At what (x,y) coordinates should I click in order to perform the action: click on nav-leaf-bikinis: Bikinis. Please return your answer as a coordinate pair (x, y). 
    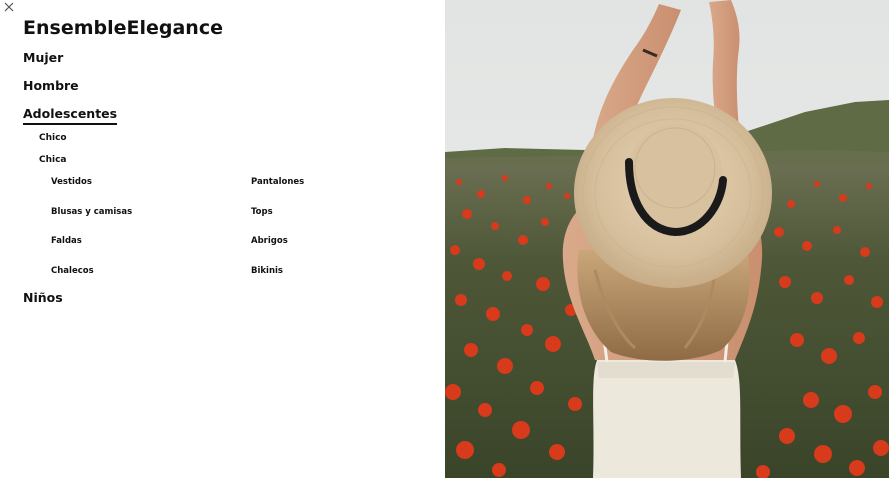
    Looking at the image, I should click on (267, 271).